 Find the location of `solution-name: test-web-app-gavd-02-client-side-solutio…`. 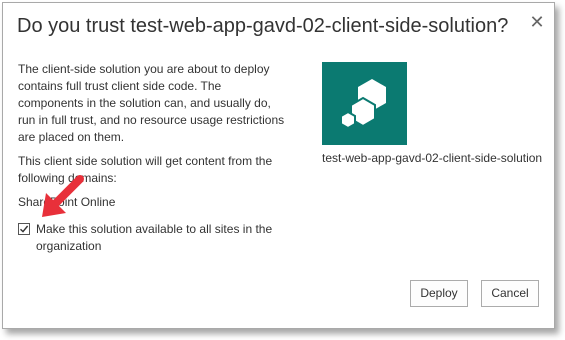

solution-name: test-web-app-gavd-02-client-side-solutio… is located at coordinates (432, 158).